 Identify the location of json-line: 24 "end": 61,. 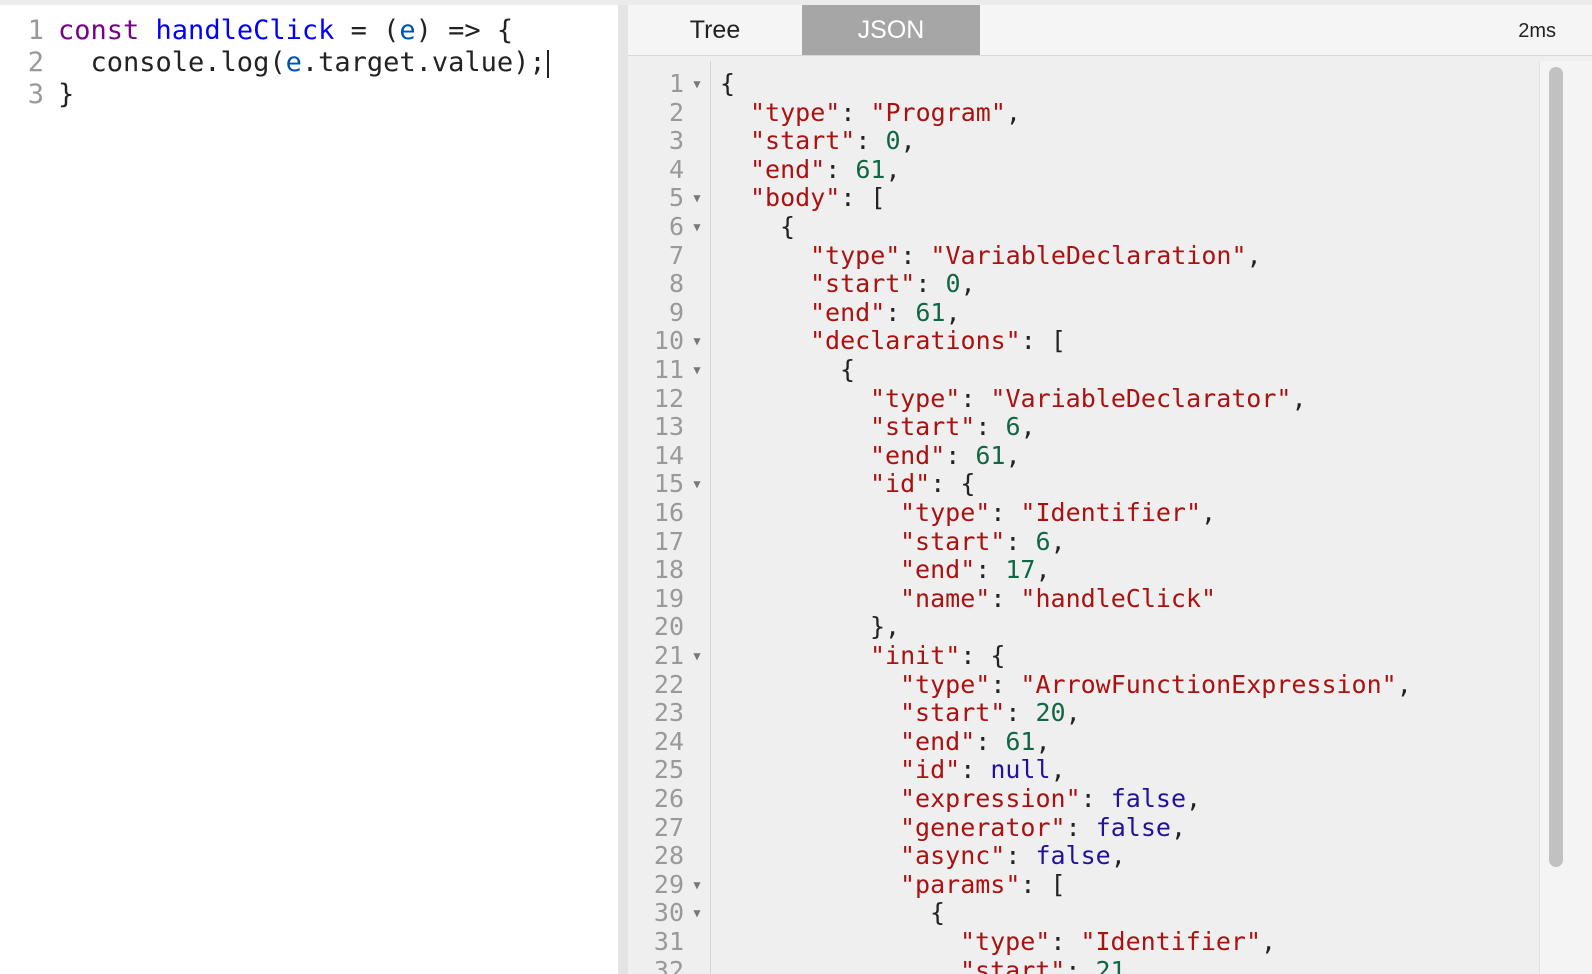
(1078, 741).